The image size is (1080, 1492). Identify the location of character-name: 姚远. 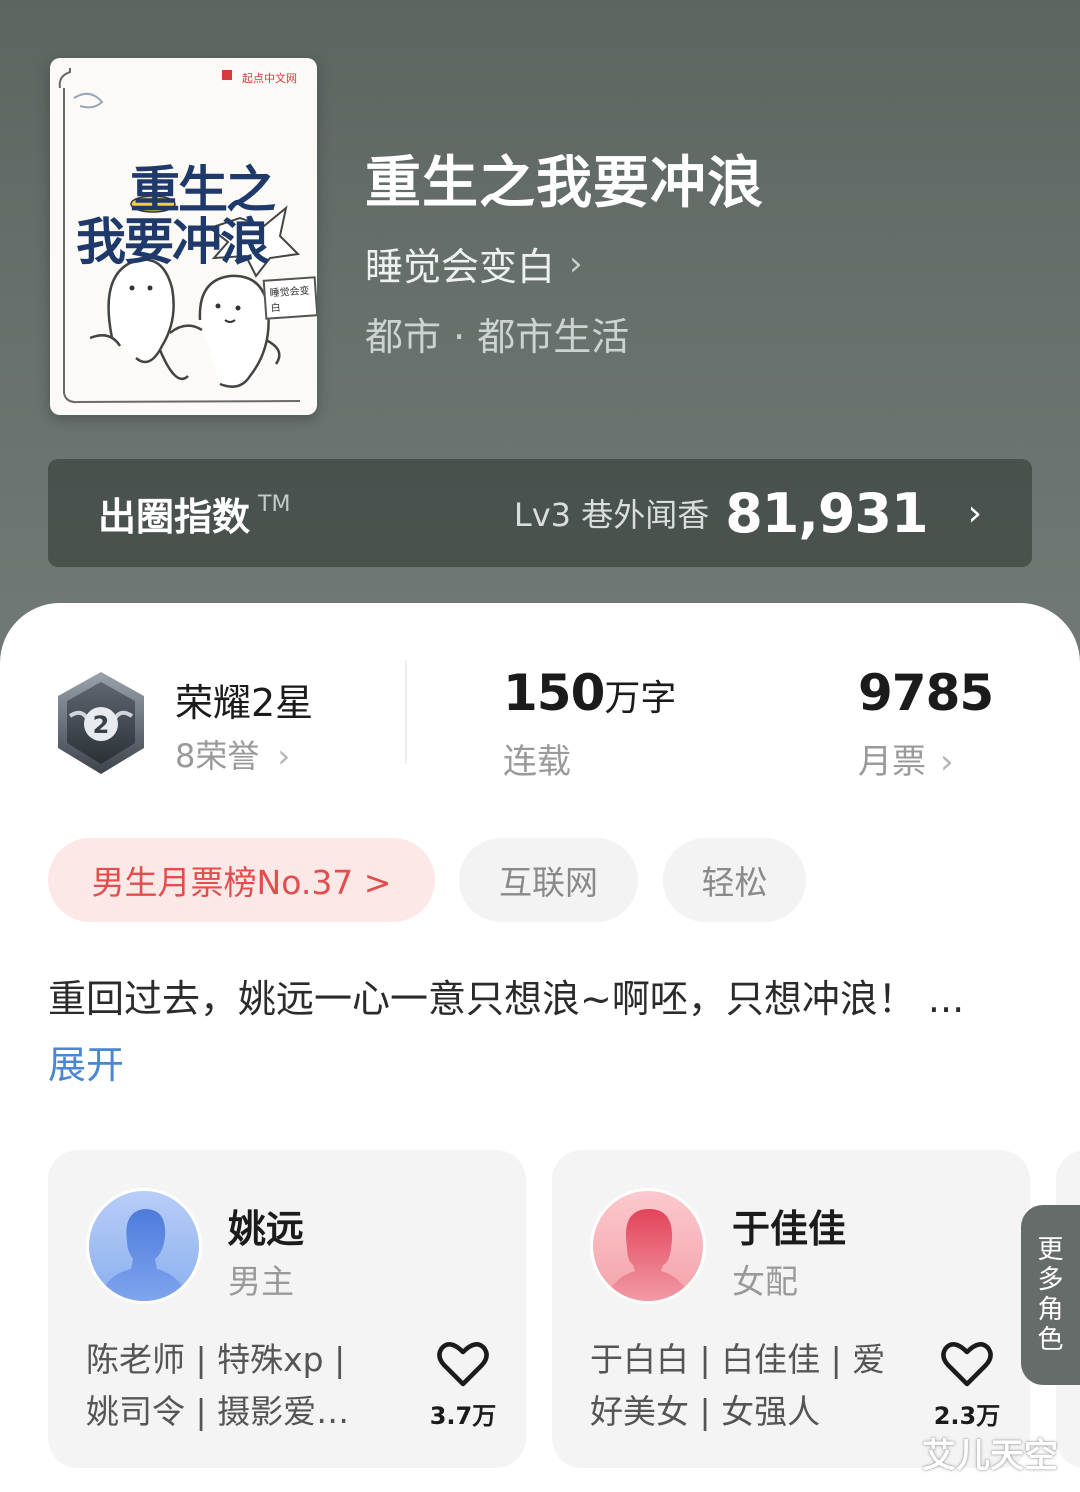
(266, 1229).